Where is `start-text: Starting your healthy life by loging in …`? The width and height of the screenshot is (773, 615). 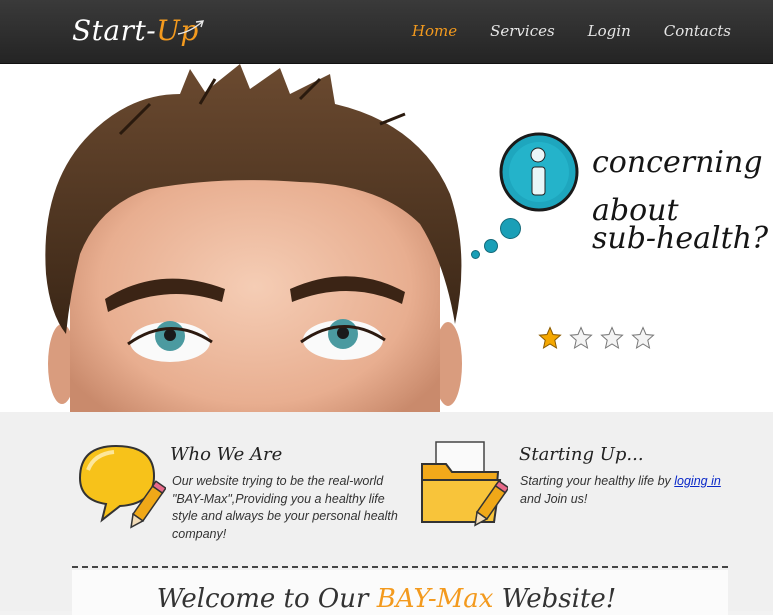 start-text: Starting your healthy life by loging in … is located at coordinates (635, 490).